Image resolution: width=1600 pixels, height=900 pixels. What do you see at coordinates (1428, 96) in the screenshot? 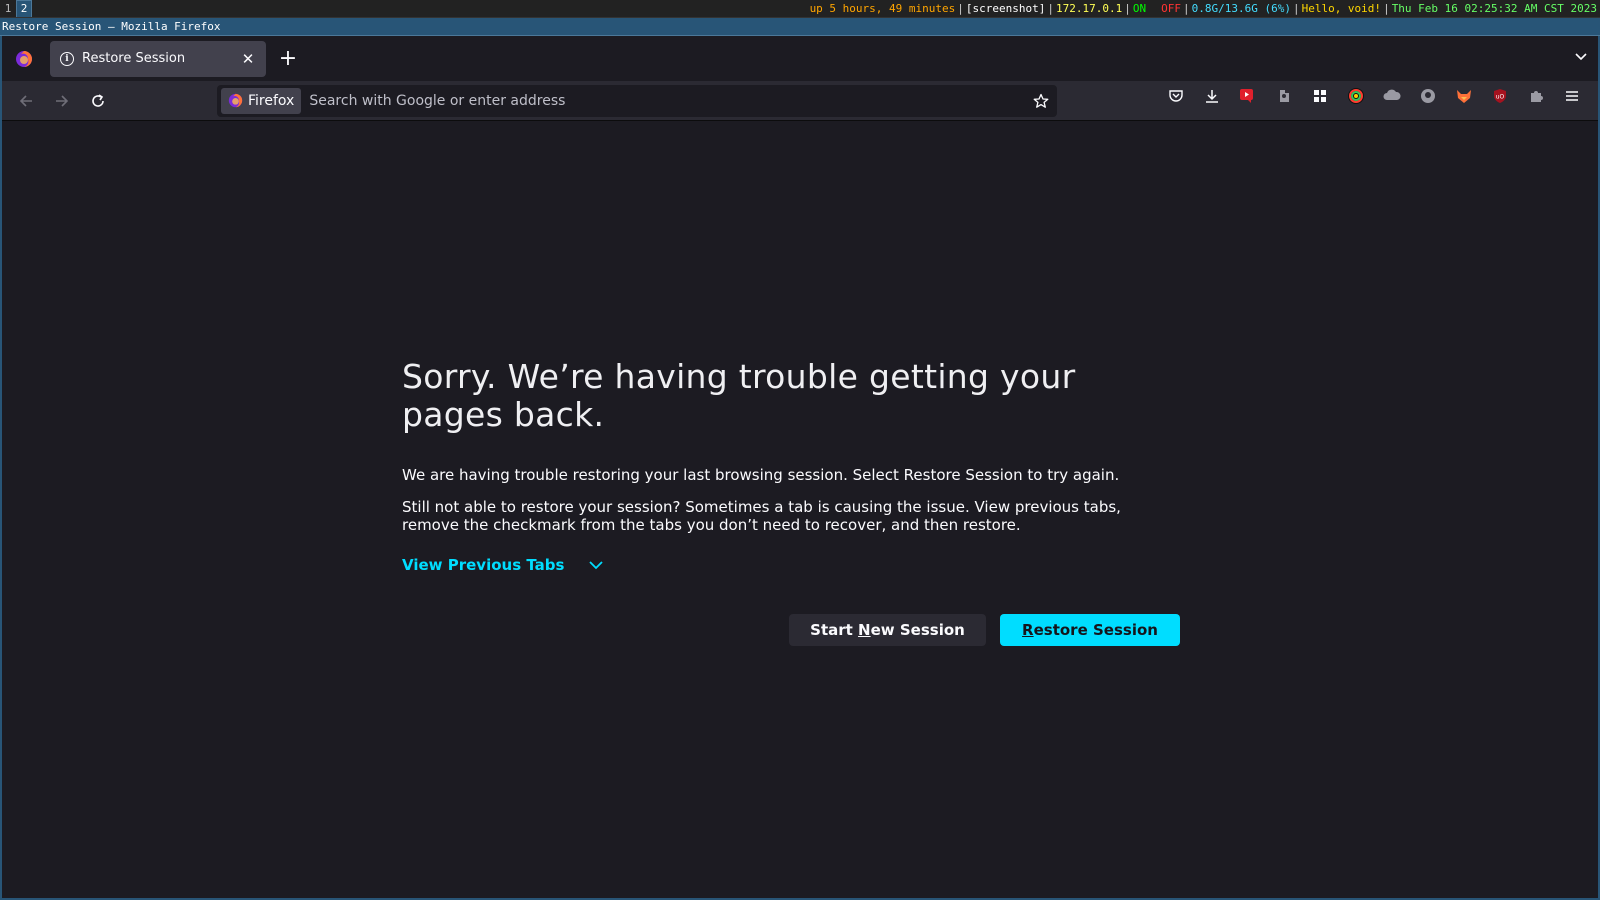
I see `circle-extension-icon` at bounding box center [1428, 96].